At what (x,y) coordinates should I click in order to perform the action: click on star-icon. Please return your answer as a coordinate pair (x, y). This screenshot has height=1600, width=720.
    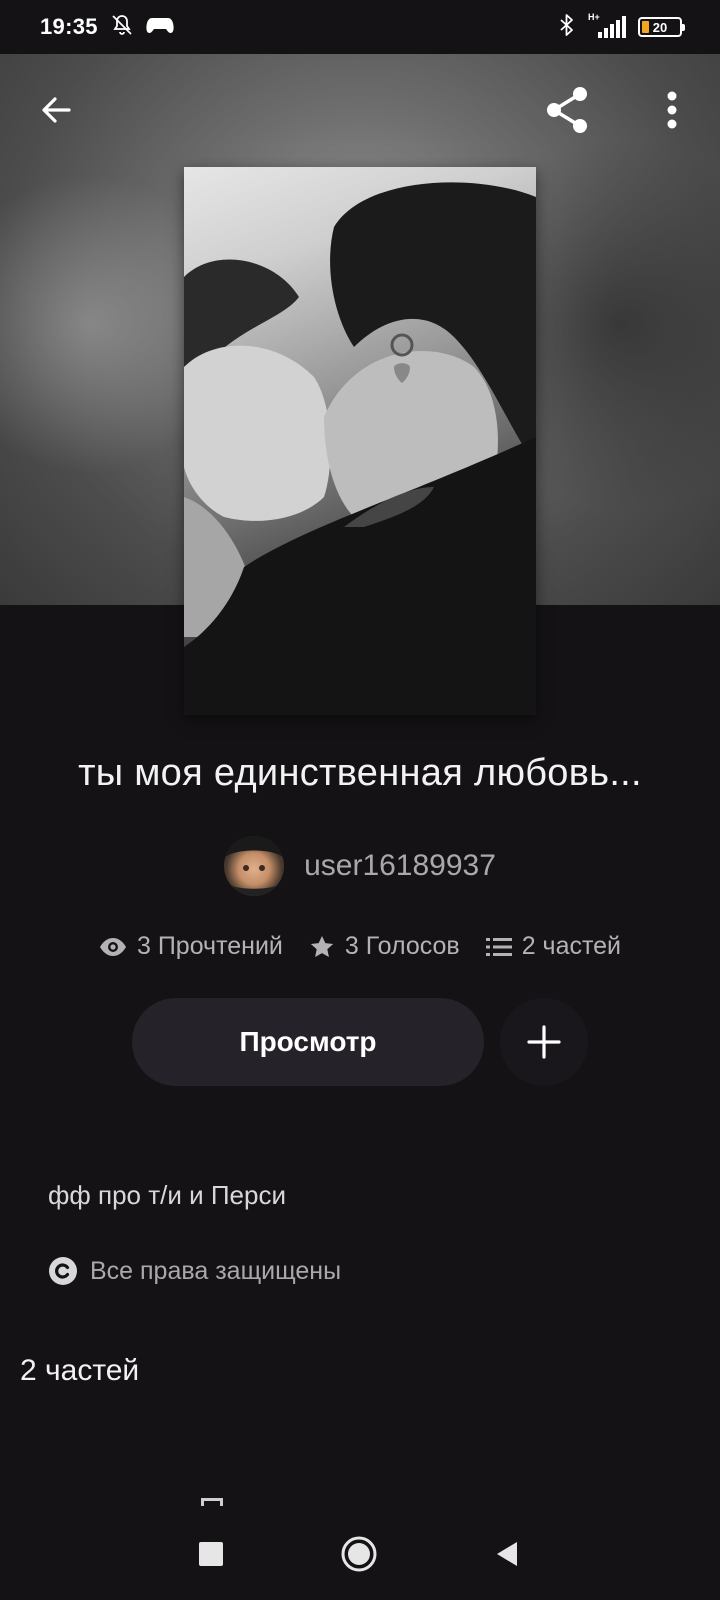
    Looking at the image, I should click on (322, 946).